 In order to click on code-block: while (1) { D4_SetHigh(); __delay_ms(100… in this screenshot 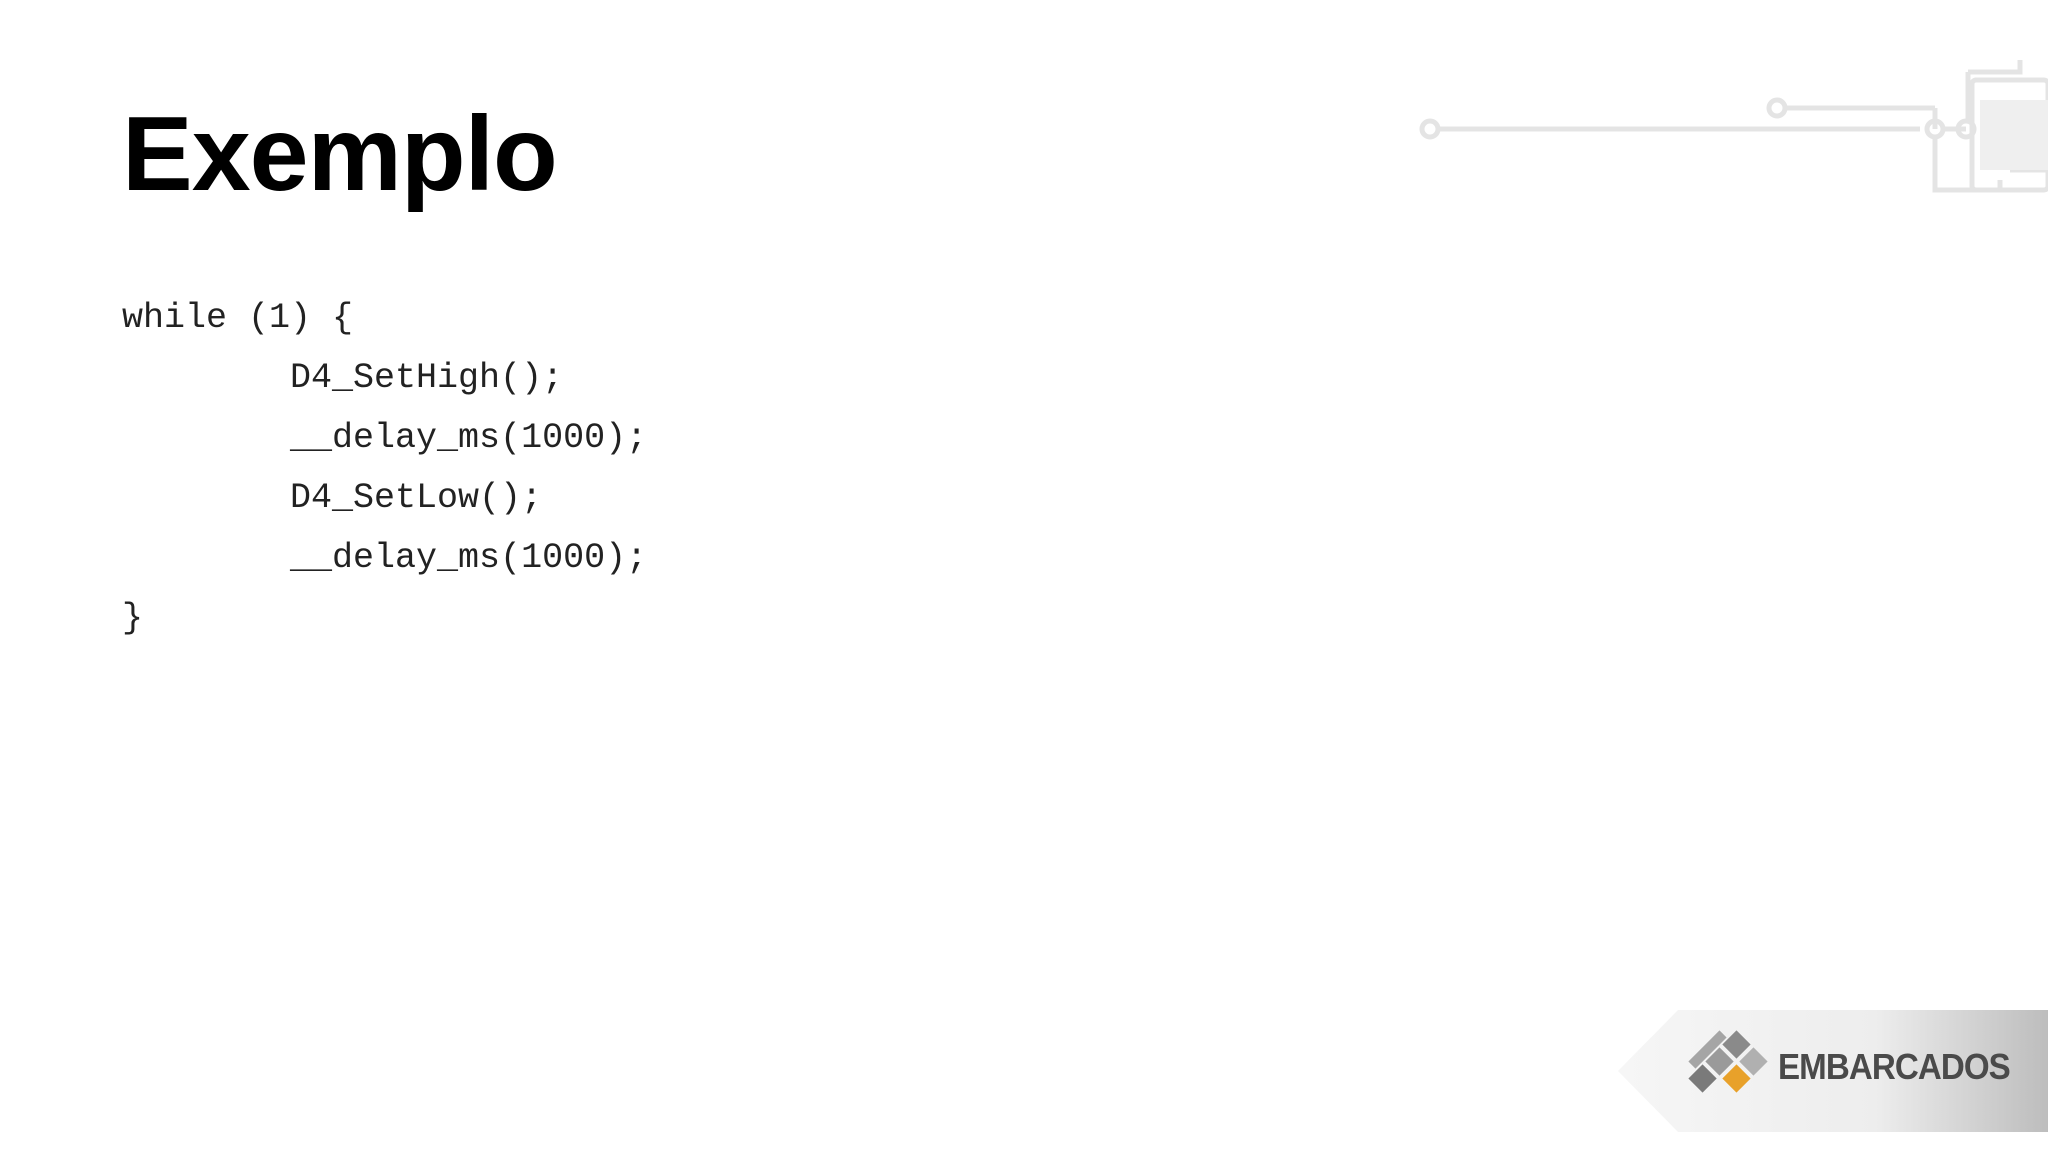, I will do `click(384, 468)`.